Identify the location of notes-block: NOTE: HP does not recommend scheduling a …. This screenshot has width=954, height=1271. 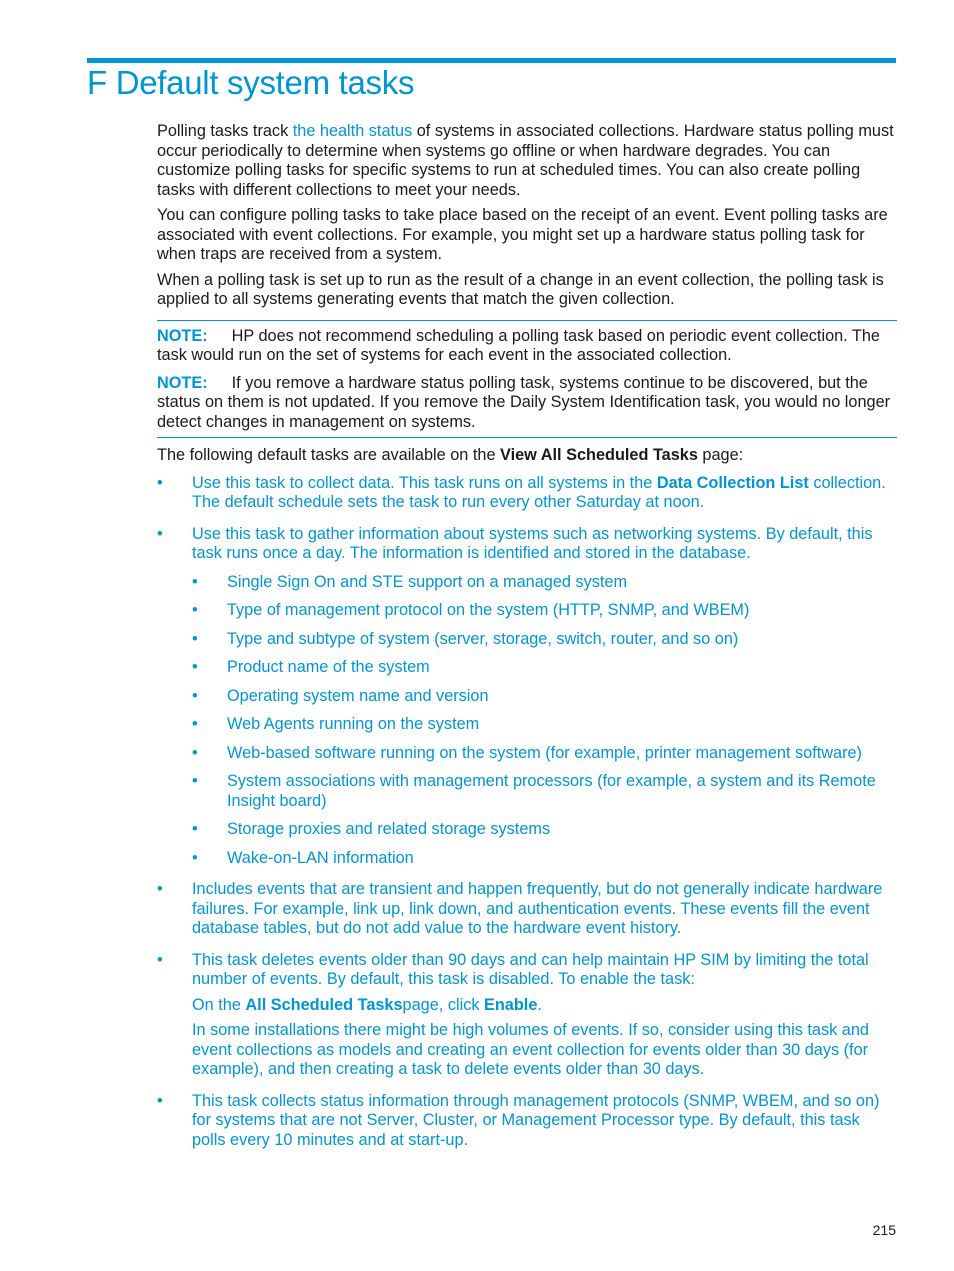
(527, 378).